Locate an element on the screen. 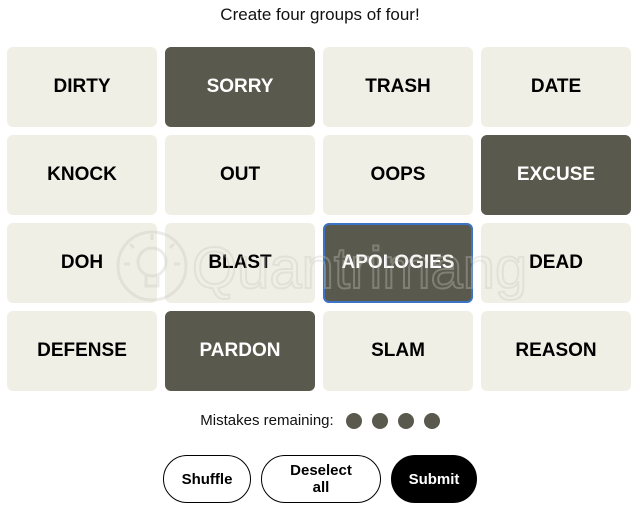  word-tile: KNOCK is located at coordinates (82, 175).